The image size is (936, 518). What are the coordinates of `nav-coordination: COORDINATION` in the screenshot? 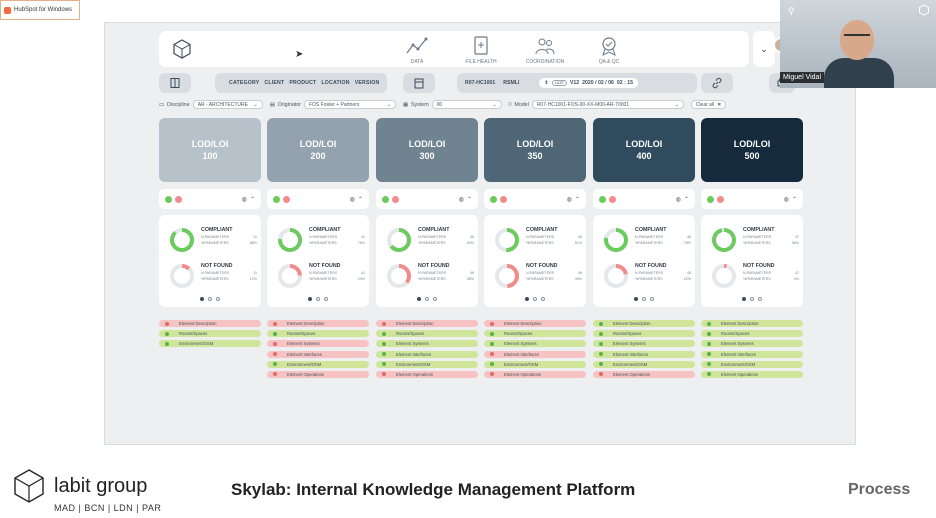 It's located at (545, 50).